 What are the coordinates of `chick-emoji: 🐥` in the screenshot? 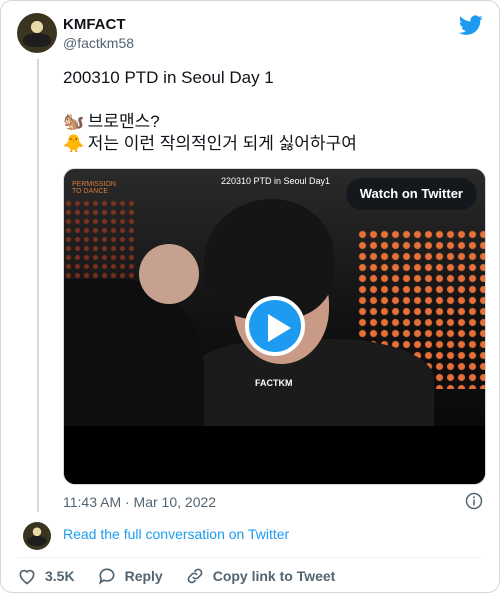 It's located at (74, 143).